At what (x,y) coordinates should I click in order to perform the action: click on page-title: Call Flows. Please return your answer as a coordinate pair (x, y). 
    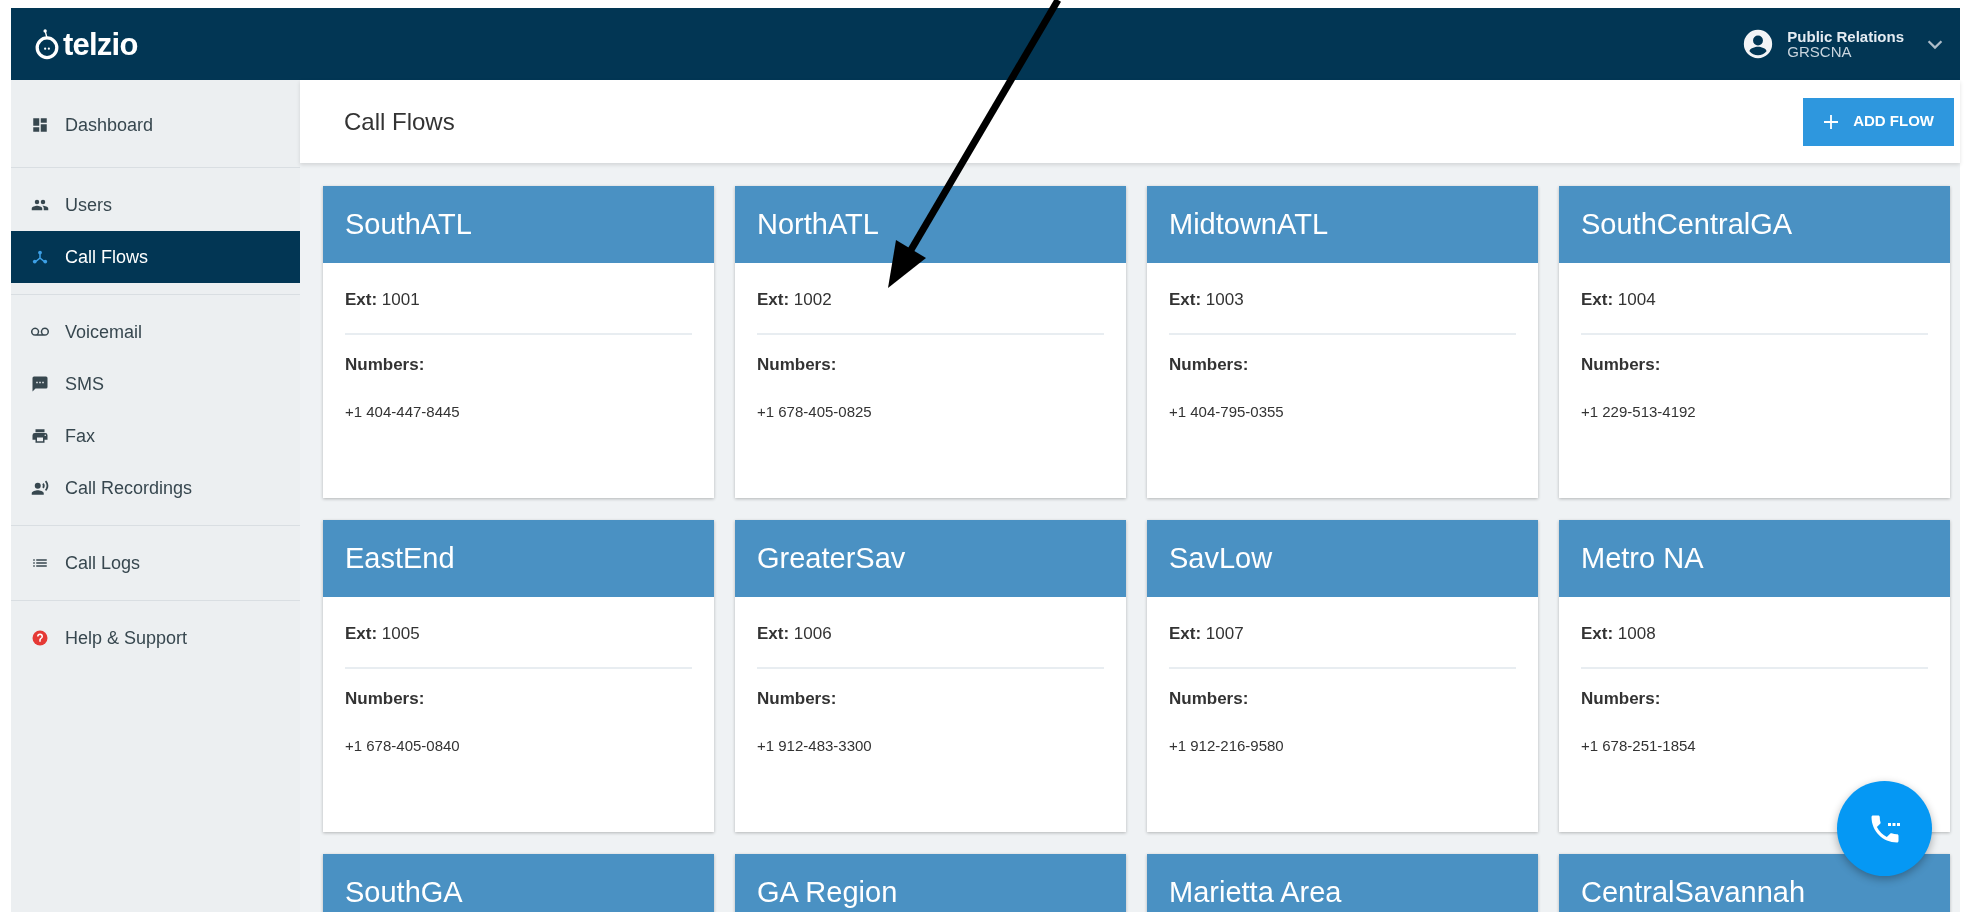
    Looking at the image, I should click on (399, 121).